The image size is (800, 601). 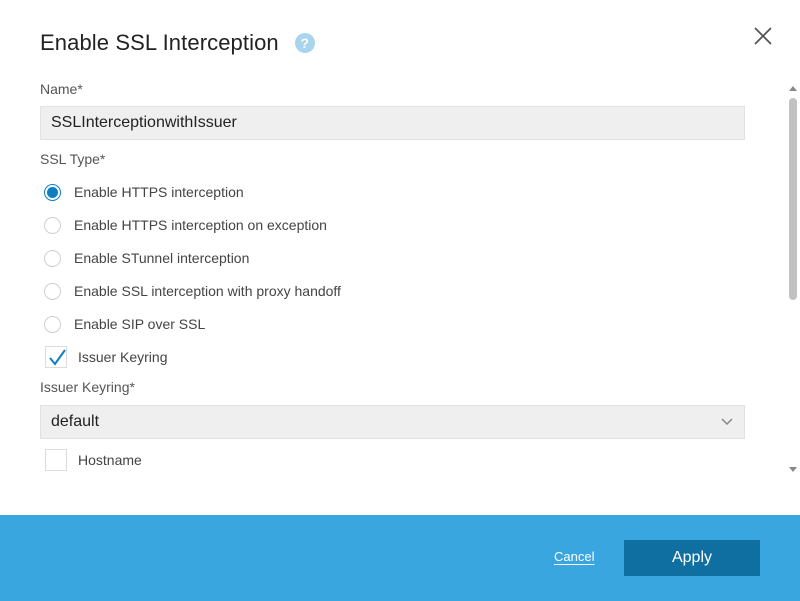 What do you see at coordinates (200, 225) in the screenshot?
I see `radio-label: Enable HTTPS interception on exception` at bounding box center [200, 225].